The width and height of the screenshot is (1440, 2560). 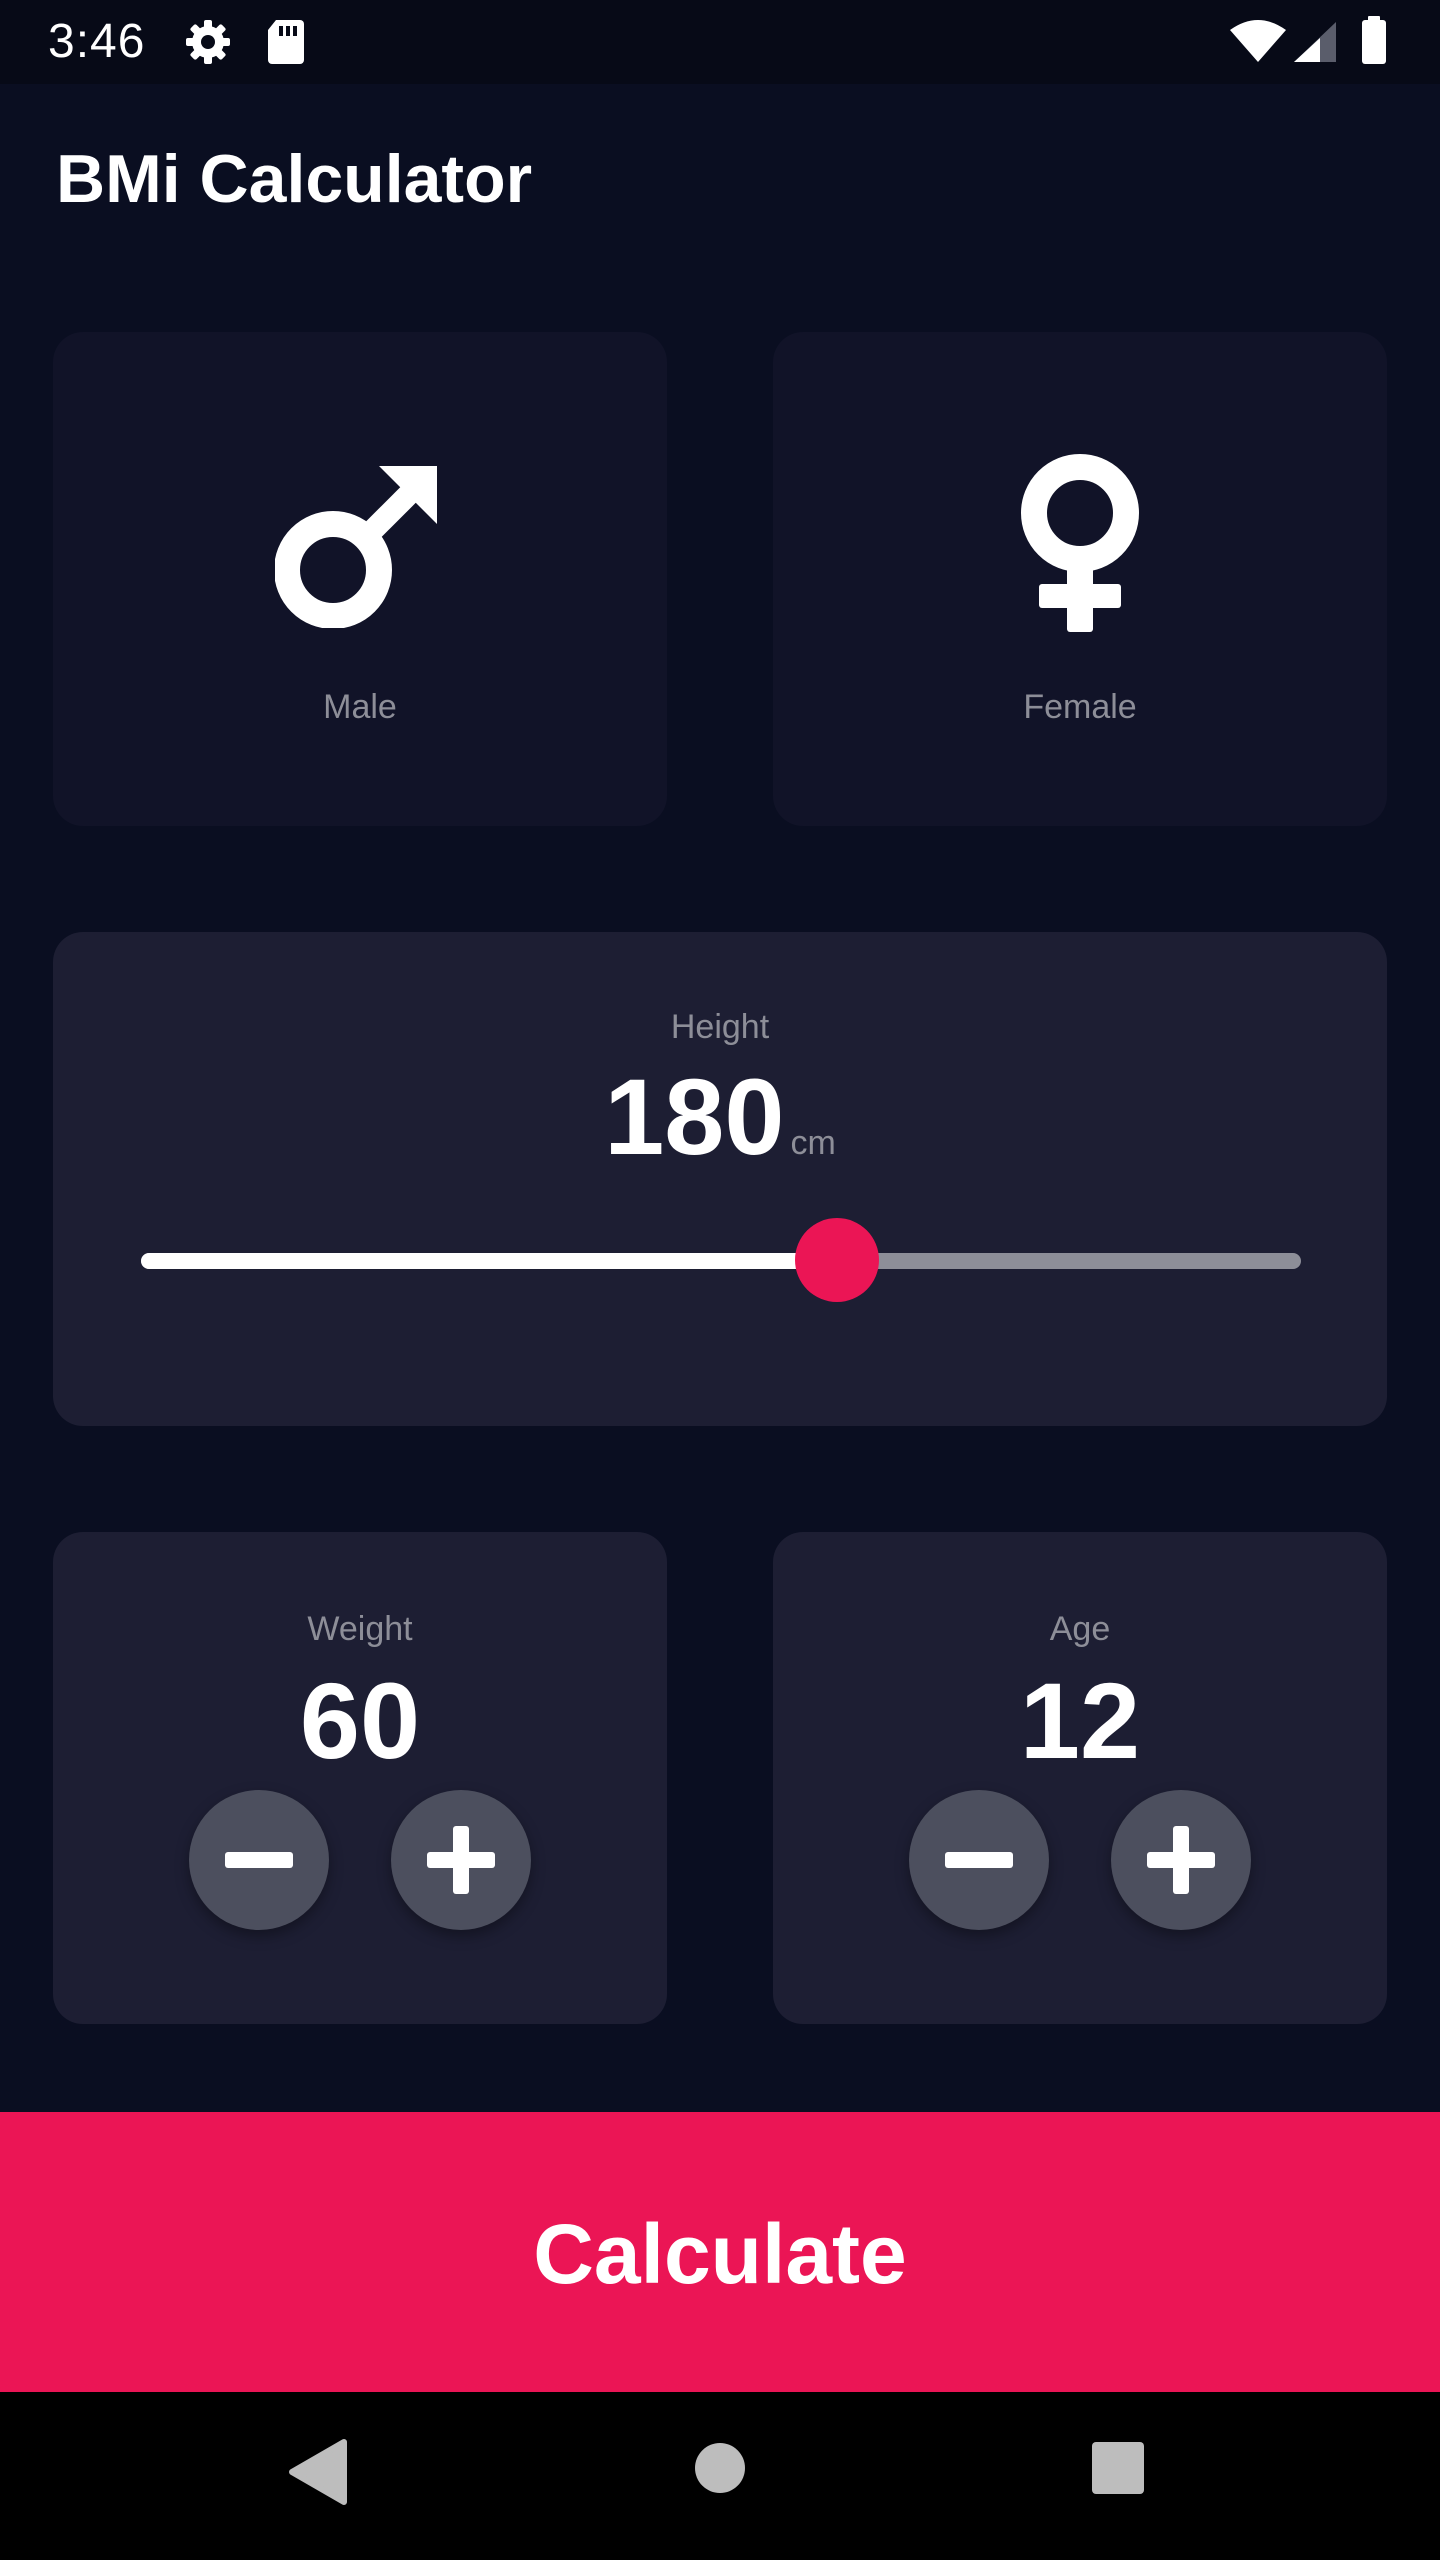 What do you see at coordinates (286, 44) in the screenshot?
I see `sd-card-icon` at bounding box center [286, 44].